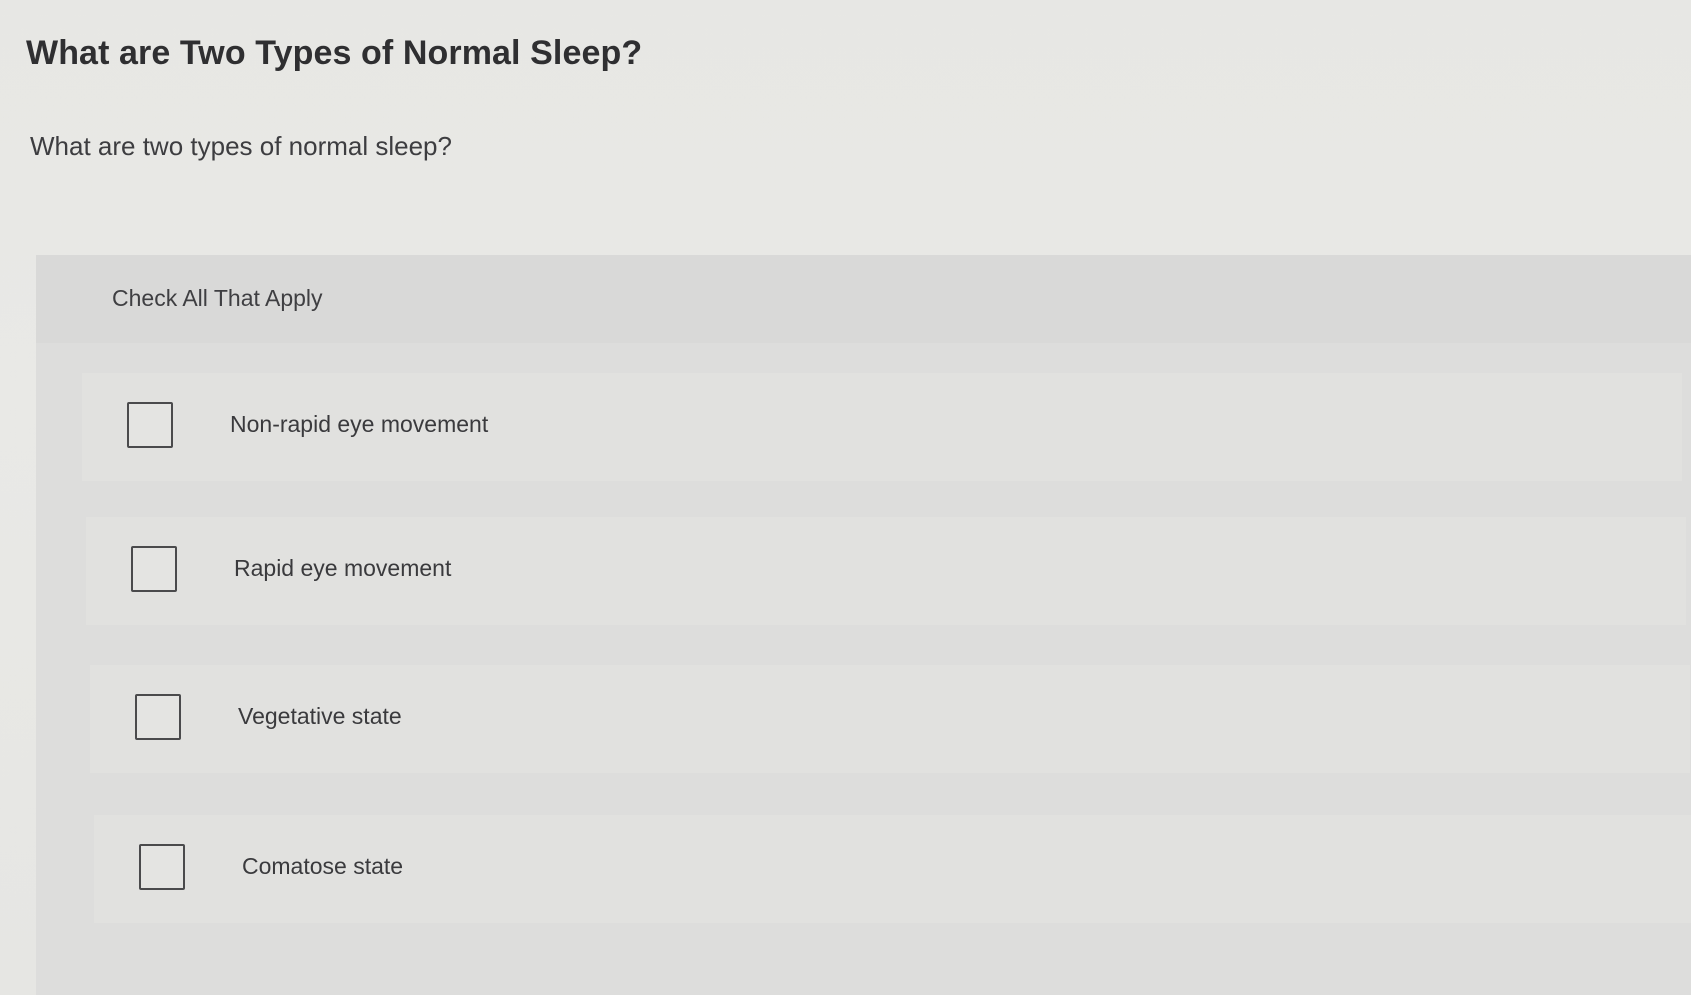 The width and height of the screenshot is (1691, 995). I want to click on page-title: What are Two Types of Normal Sleep?, so click(334, 53).